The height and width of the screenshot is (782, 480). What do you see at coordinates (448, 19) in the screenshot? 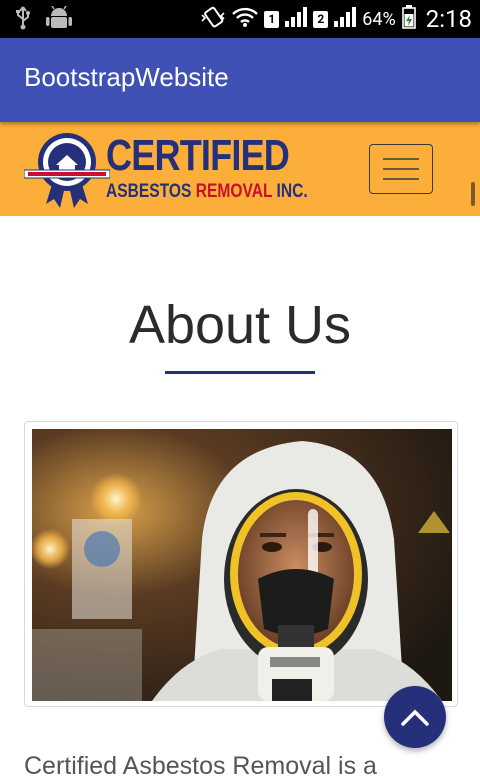
I see `clock: 2:18` at bounding box center [448, 19].